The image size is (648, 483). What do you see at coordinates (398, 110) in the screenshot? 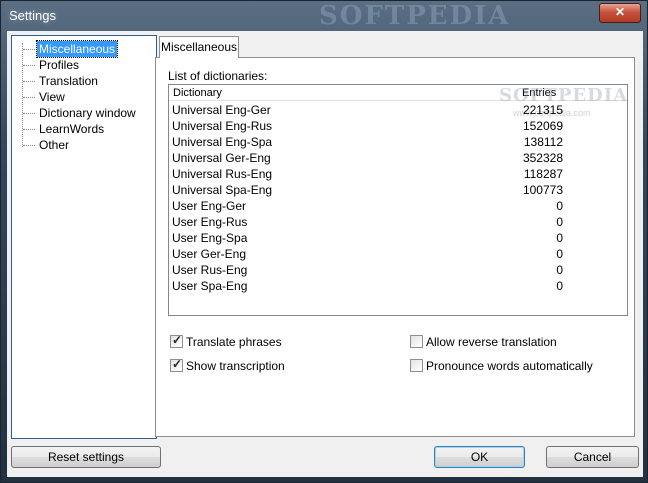
I see `list-item: Universal Eng-Ger 221315` at bounding box center [398, 110].